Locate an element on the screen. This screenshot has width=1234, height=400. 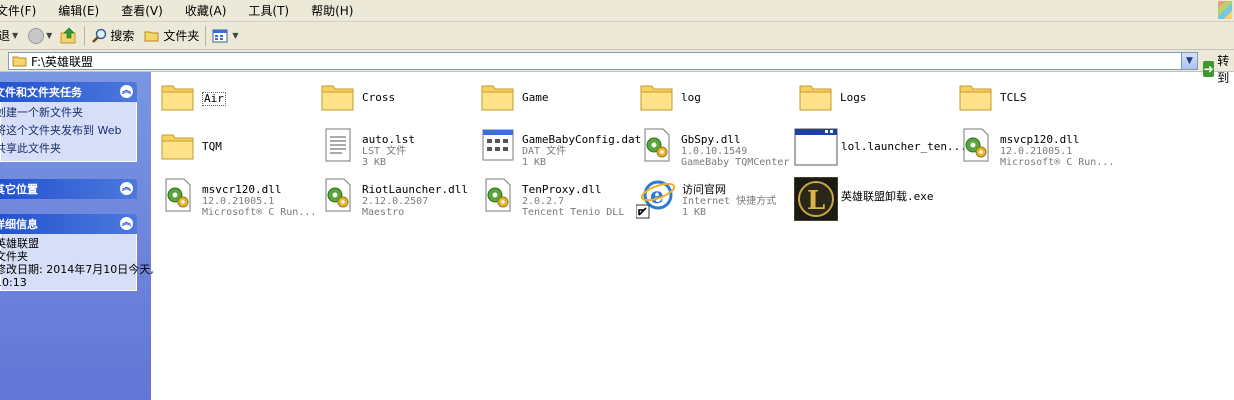
menu-favorites: 收藏(A) is located at coordinates (206, 10).